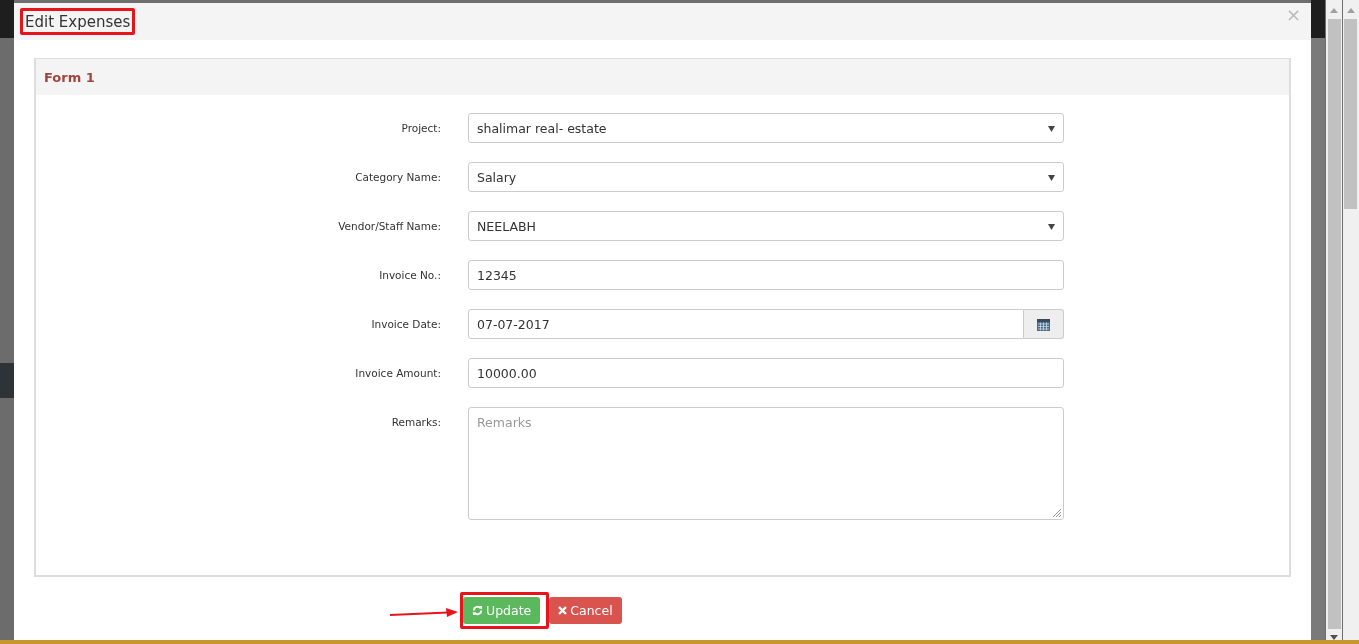 The image size is (1359, 644). What do you see at coordinates (78, 22) in the screenshot?
I see `modal-title: Edit Expenses` at bounding box center [78, 22].